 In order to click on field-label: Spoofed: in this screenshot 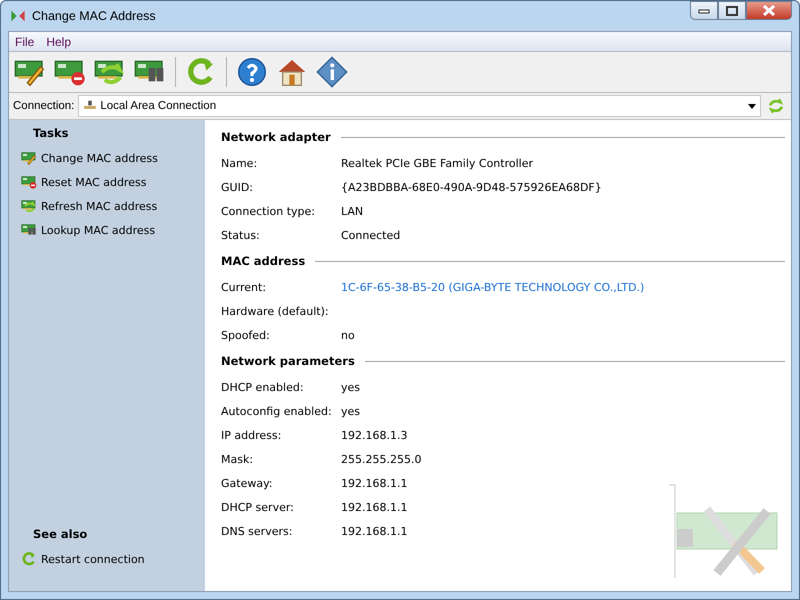, I will do `click(246, 335)`.